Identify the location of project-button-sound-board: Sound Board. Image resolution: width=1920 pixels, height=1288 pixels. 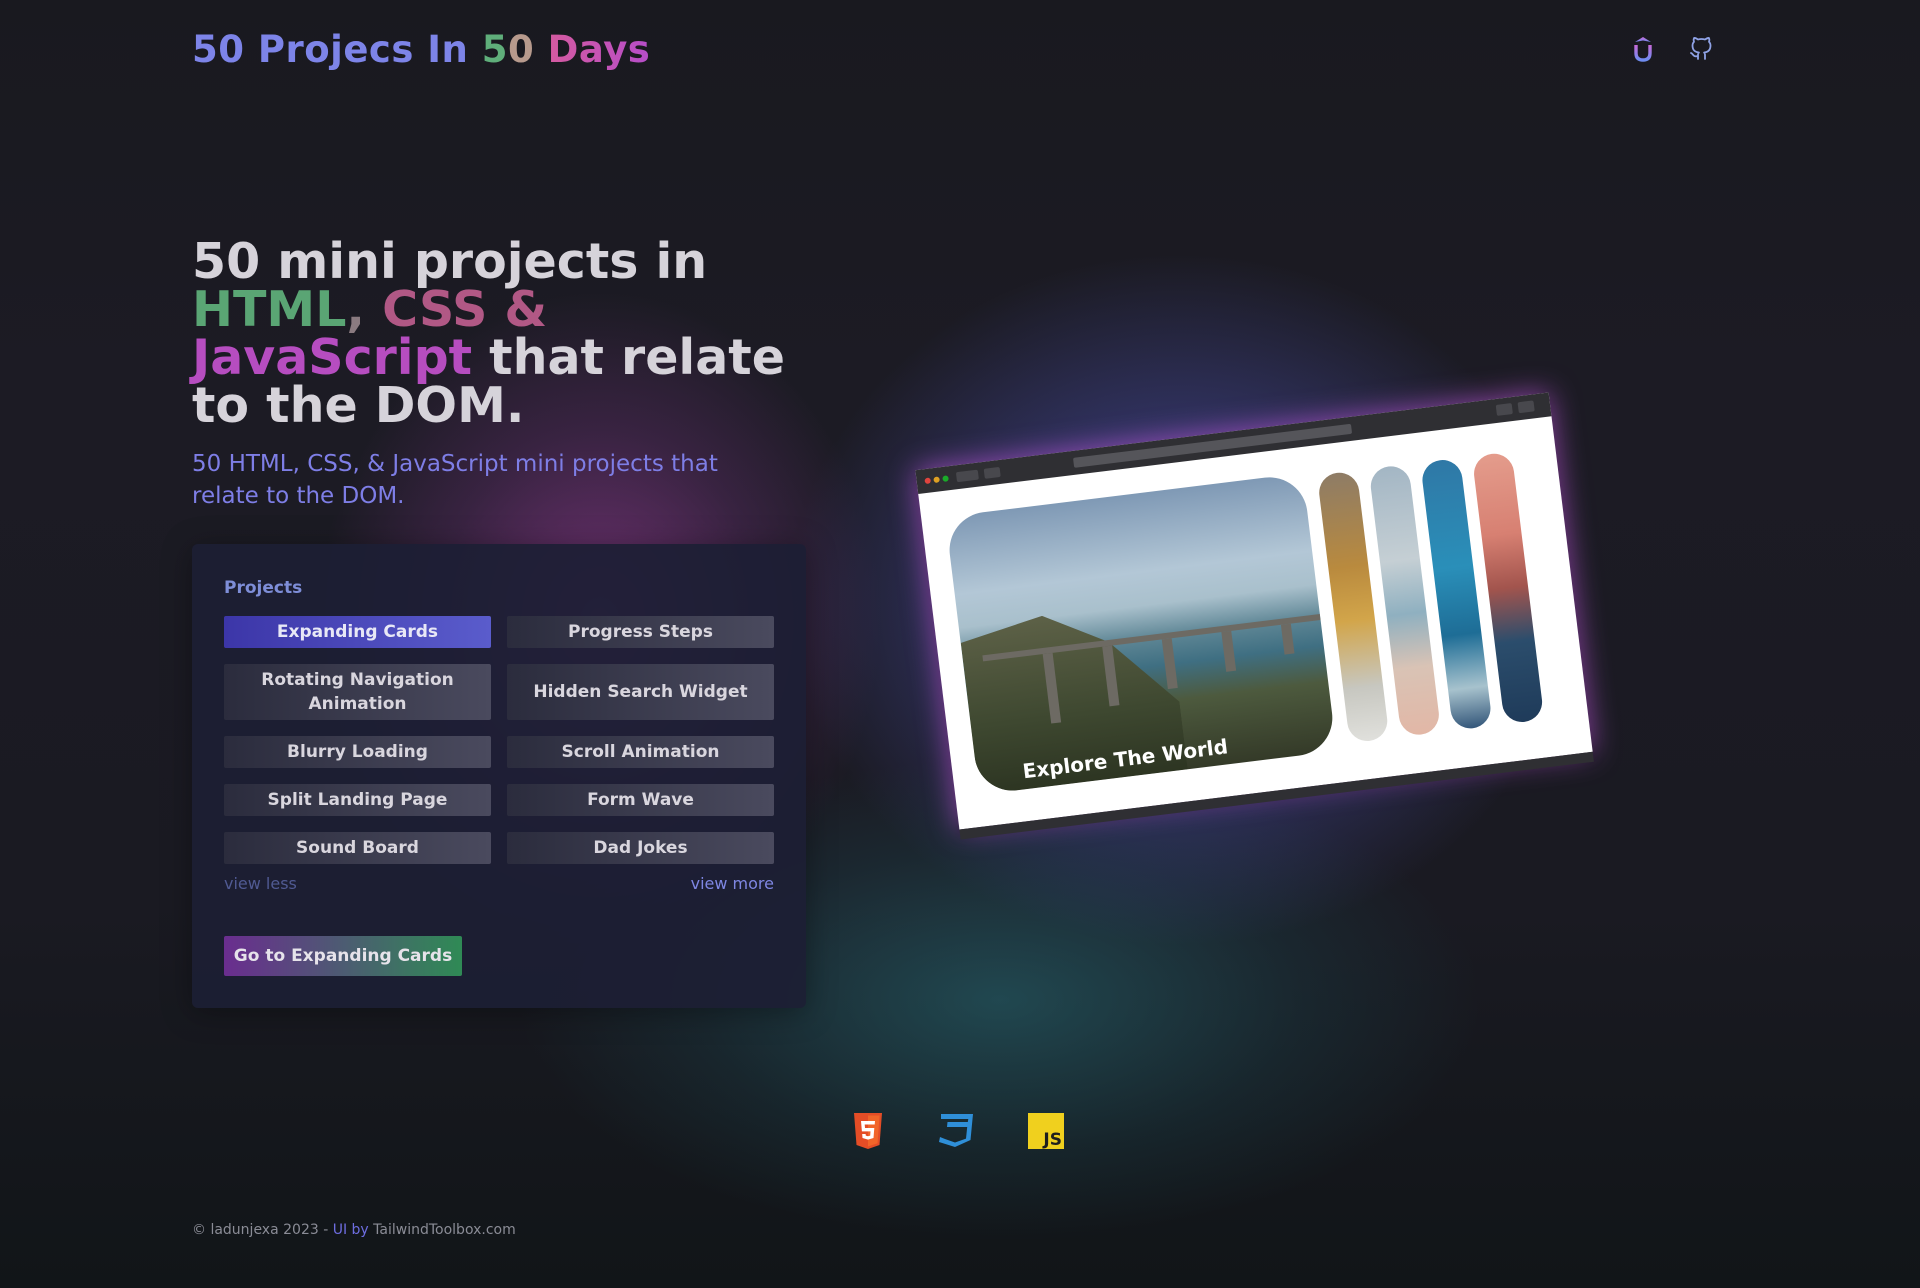
(357, 848).